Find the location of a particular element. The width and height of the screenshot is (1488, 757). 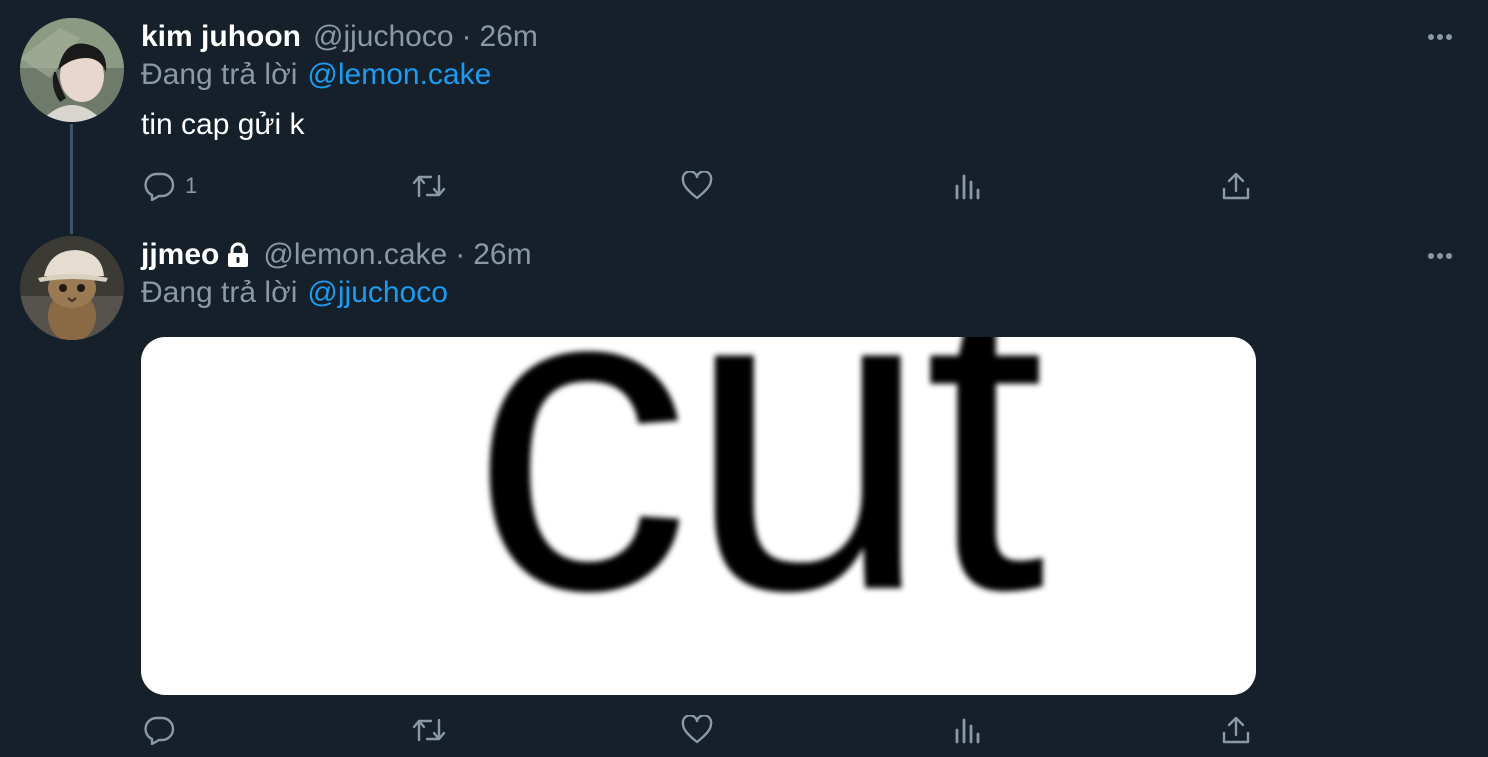

display-name: kim juhoon is located at coordinates (221, 37).